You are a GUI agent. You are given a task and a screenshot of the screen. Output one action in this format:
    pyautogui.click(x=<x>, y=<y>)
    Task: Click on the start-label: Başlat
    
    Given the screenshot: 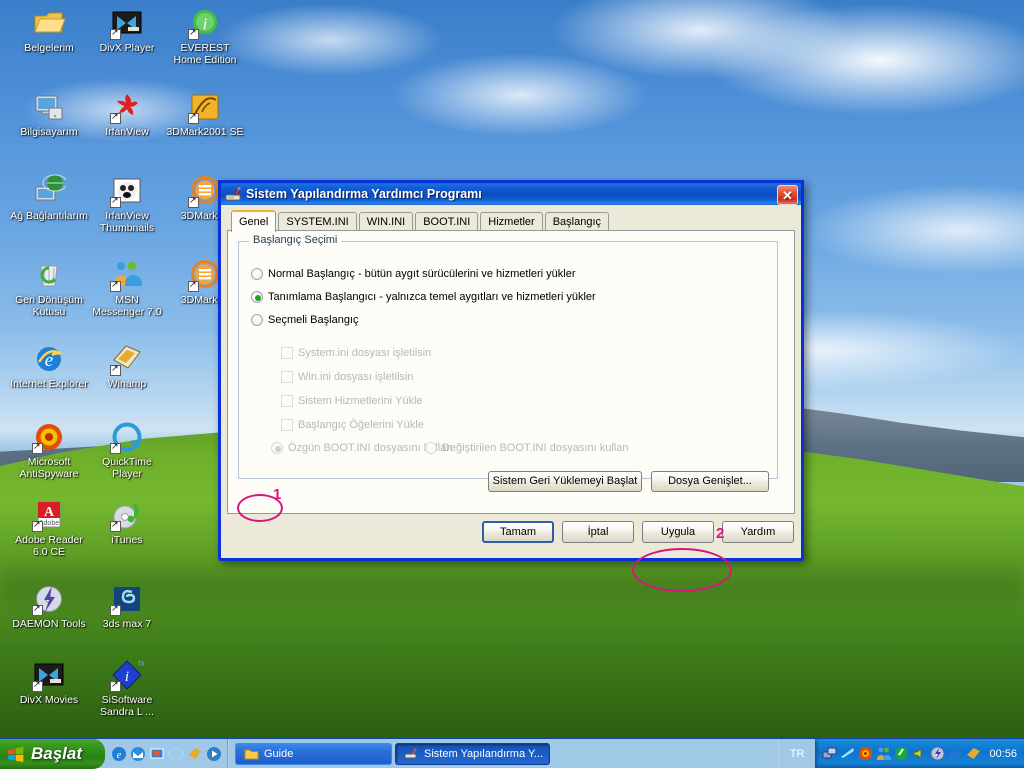 What is the action you would take?
    pyautogui.click(x=56, y=754)
    